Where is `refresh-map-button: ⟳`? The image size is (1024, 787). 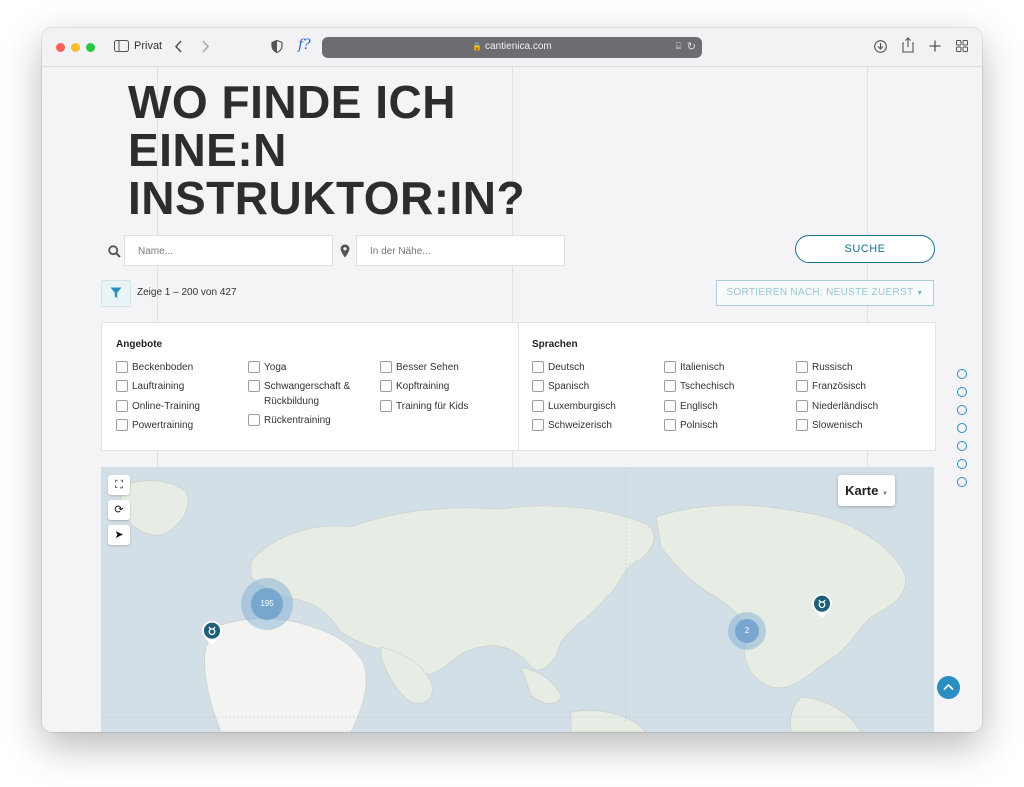
refresh-map-button: ⟳ is located at coordinates (119, 510).